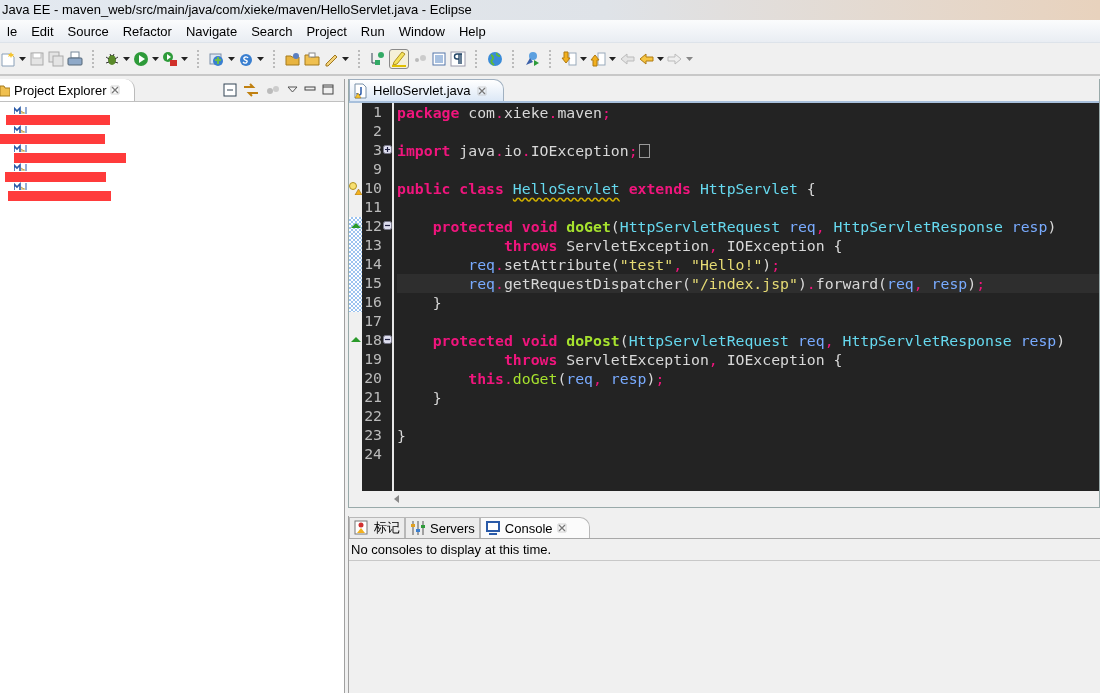  What do you see at coordinates (372, 31) in the screenshot?
I see `menu-item: Run` at bounding box center [372, 31].